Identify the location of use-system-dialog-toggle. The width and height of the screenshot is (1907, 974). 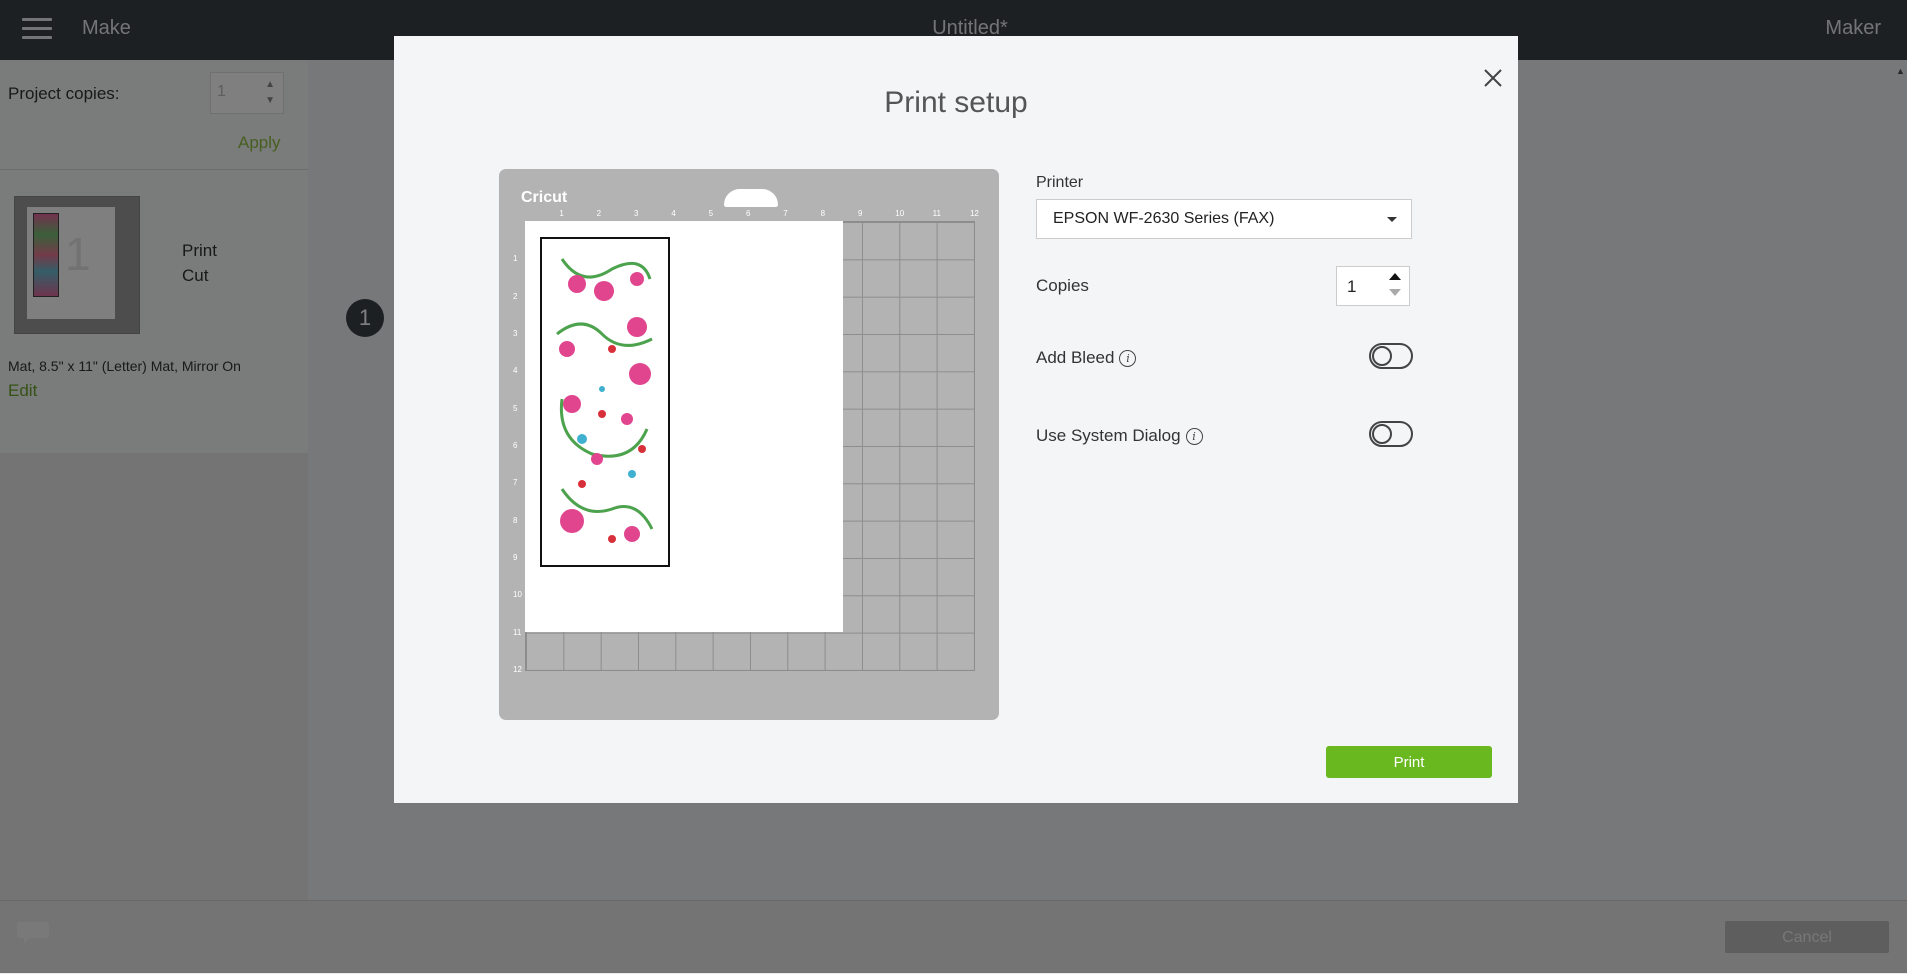
(1391, 434).